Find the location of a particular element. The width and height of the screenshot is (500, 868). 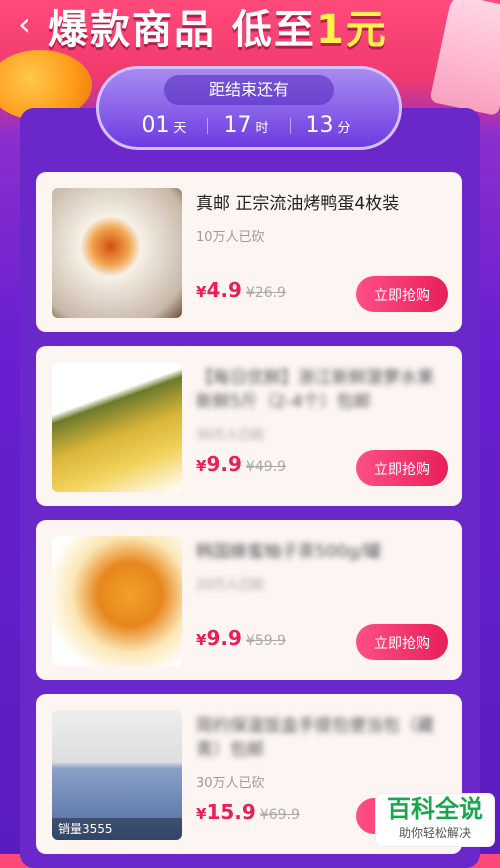

back-icon: ‹ is located at coordinates (24, 24).